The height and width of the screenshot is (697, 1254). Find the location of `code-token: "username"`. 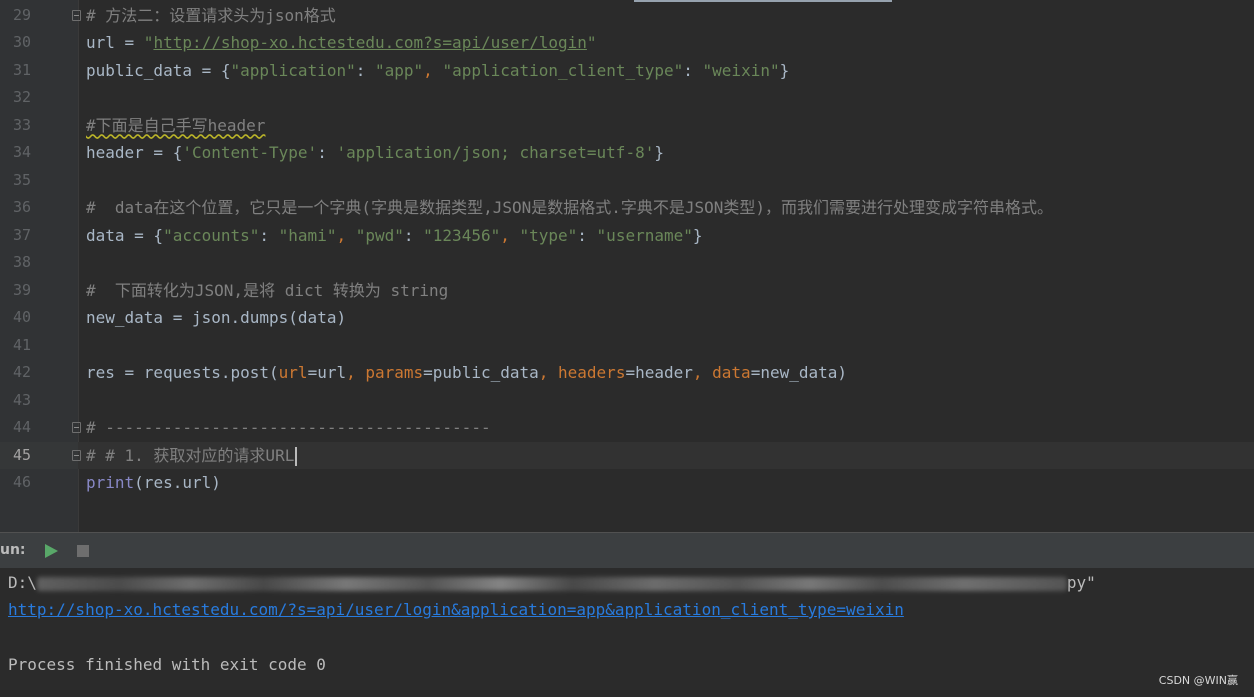

code-token: "username" is located at coordinates (644, 235).